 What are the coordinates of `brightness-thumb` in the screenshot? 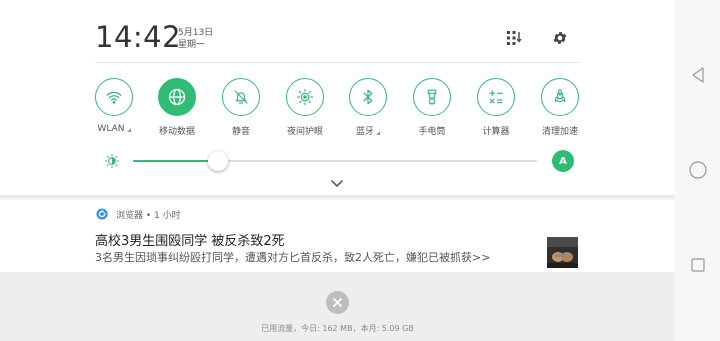 It's located at (217, 161).